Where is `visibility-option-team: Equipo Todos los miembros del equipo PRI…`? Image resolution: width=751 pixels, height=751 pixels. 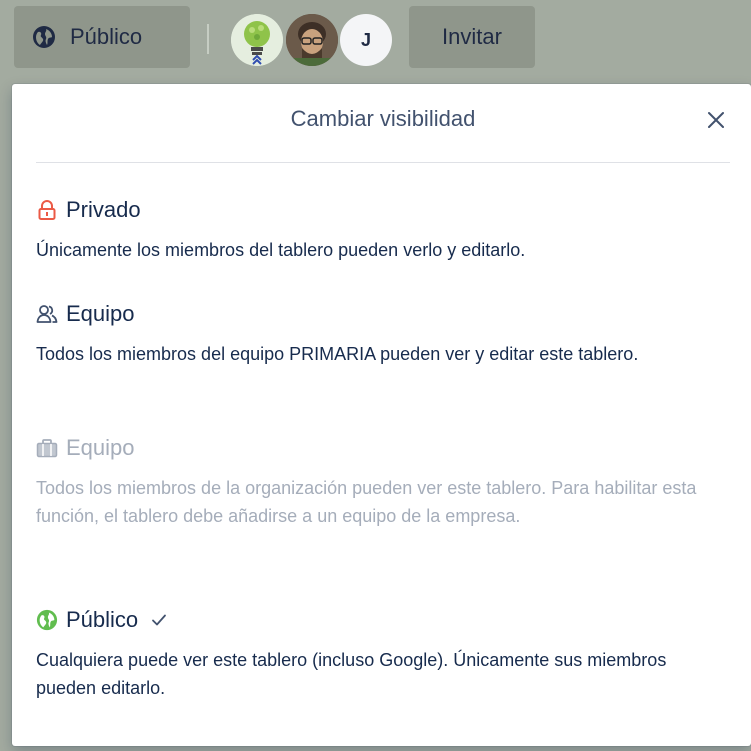
visibility-option-team: Equipo Todos los miembros del equipo PRI… is located at coordinates (381, 333).